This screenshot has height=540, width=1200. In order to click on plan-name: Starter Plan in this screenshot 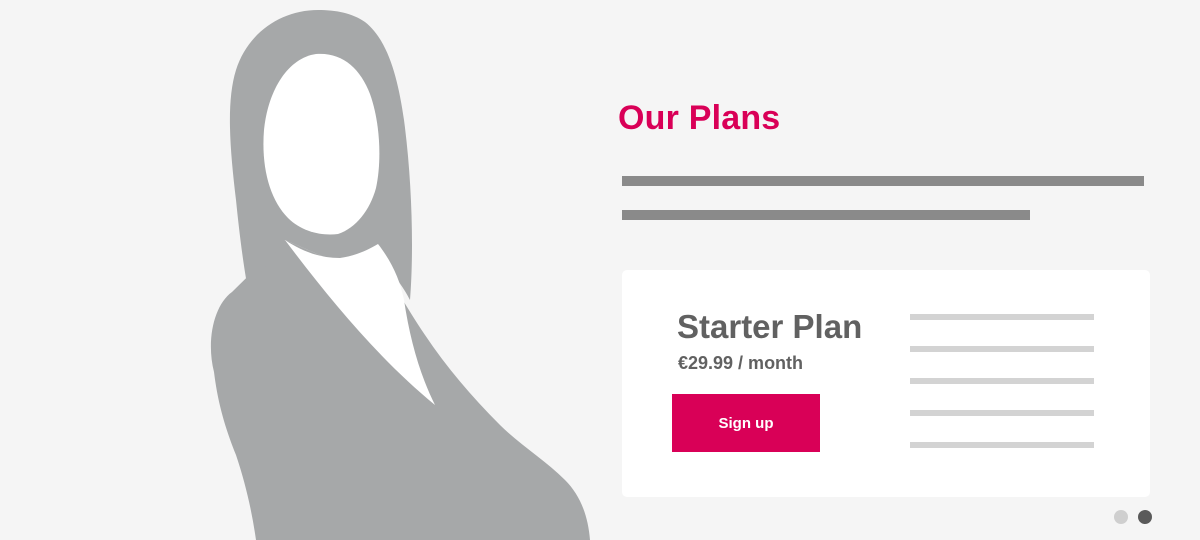, I will do `click(770, 326)`.